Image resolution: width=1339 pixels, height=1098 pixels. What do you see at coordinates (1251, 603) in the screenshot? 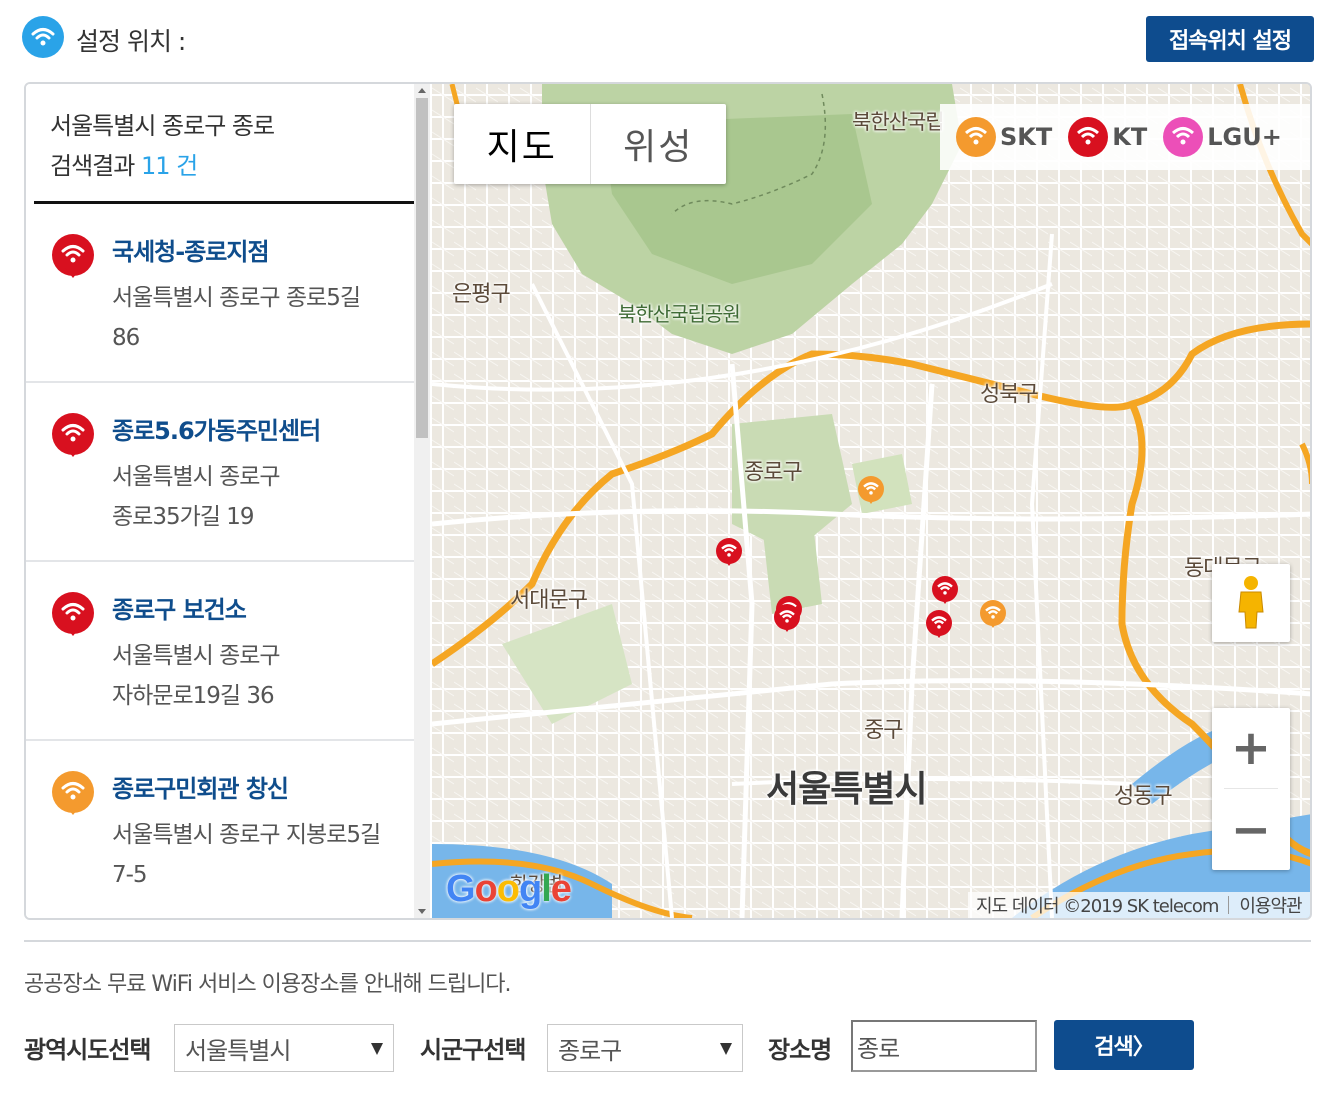
I see `street-view-pegman-icon` at bounding box center [1251, 603].